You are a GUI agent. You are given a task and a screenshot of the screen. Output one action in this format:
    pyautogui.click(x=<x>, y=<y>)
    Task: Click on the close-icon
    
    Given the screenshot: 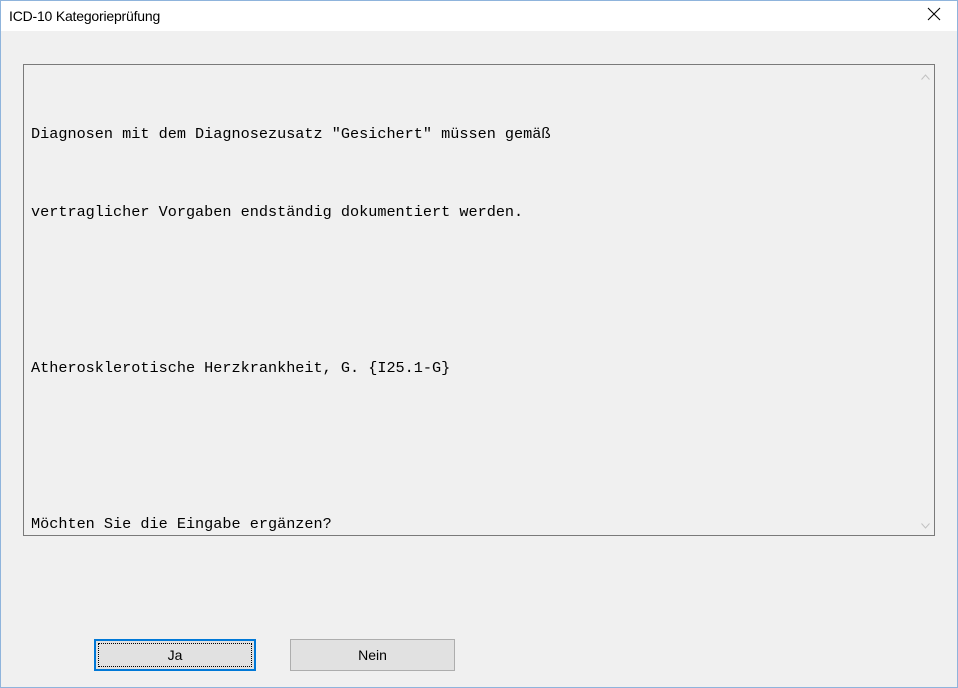 What is the action you would take?
    pyautogui.click(x=934, y=16)
    